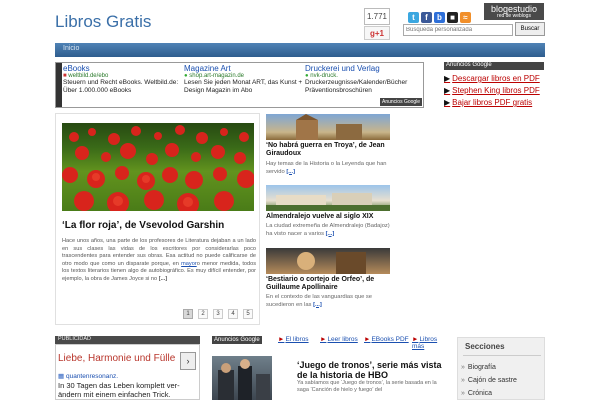  I want to click on right-ad-link-text: Bajar libros PDF gratis, so click(492, 102).